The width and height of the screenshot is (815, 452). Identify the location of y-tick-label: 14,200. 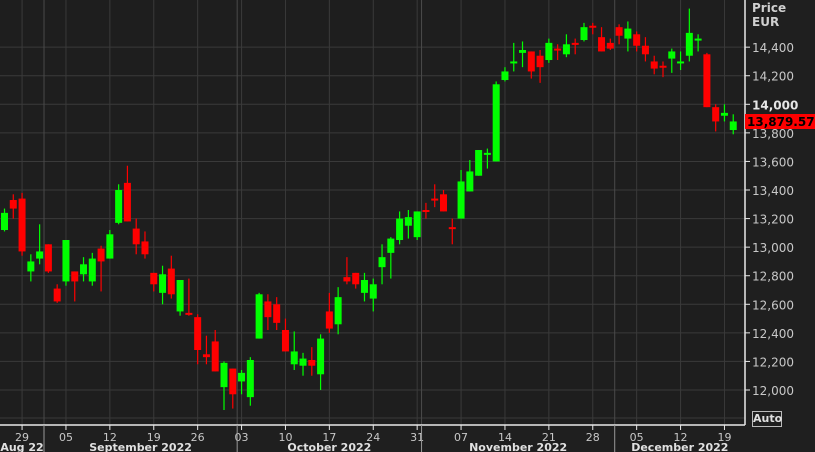
(773, 77).